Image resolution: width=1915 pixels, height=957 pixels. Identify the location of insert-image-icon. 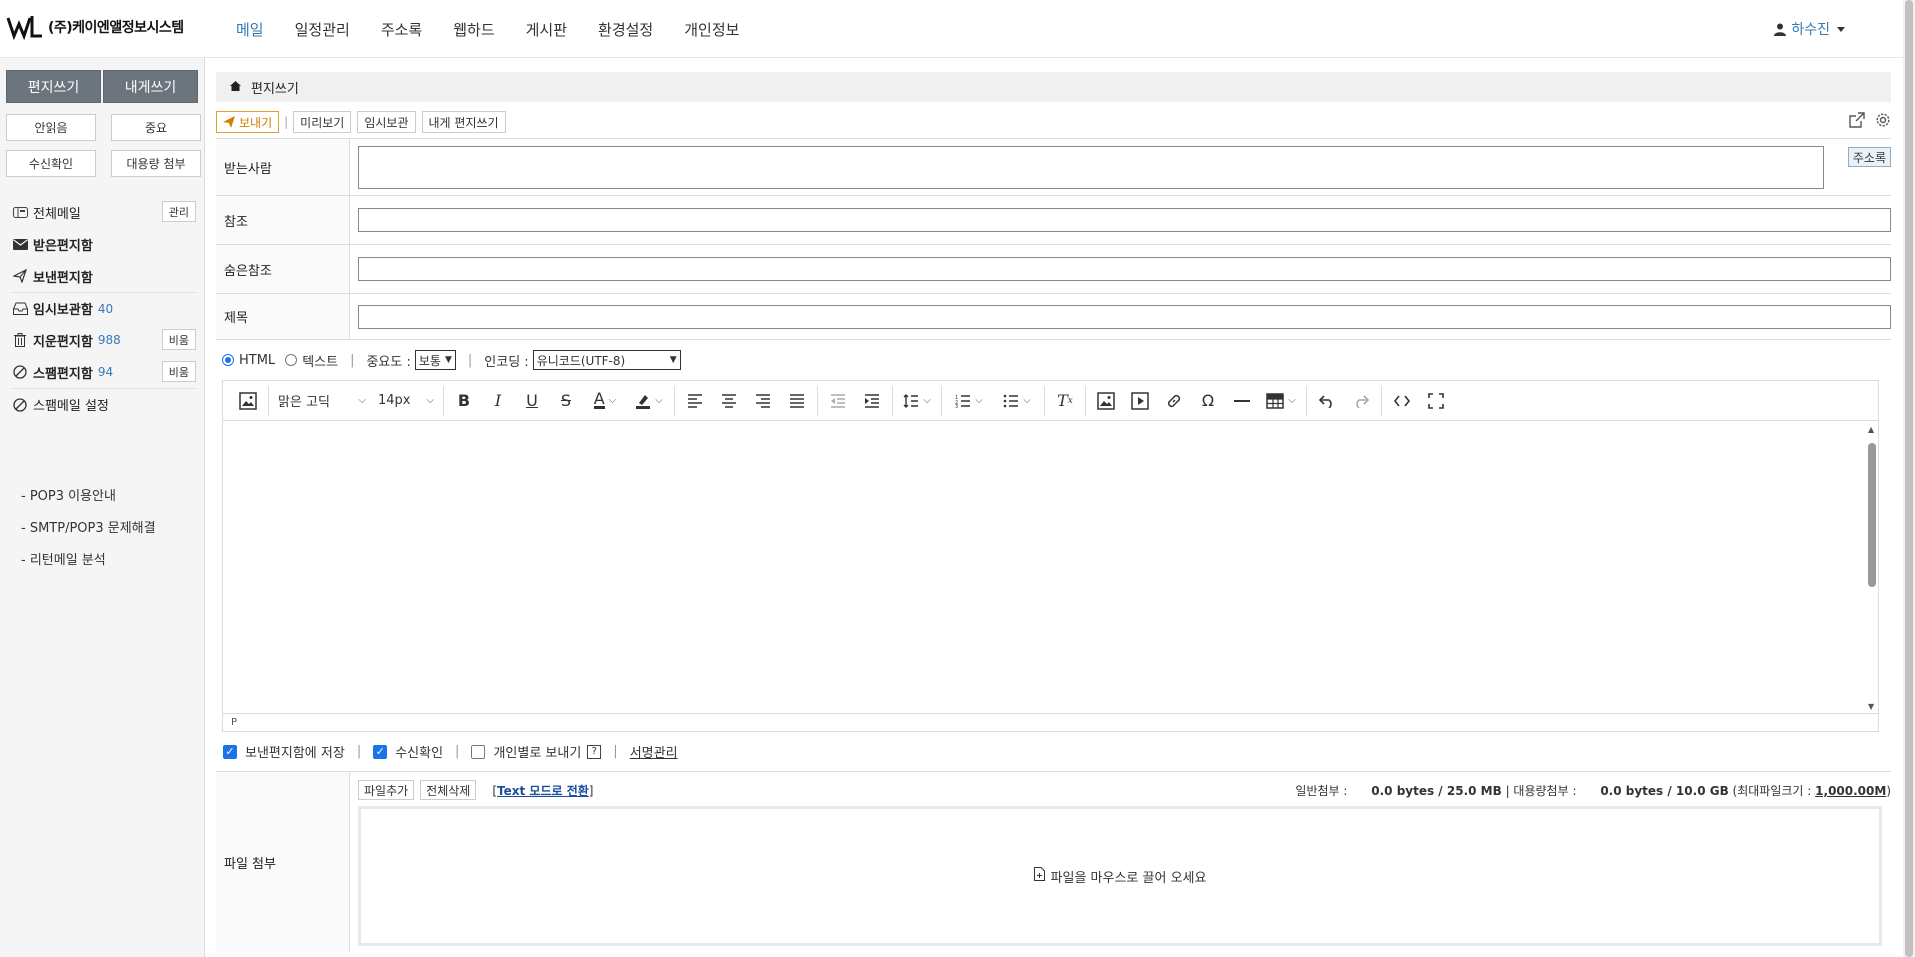
(248, 401).